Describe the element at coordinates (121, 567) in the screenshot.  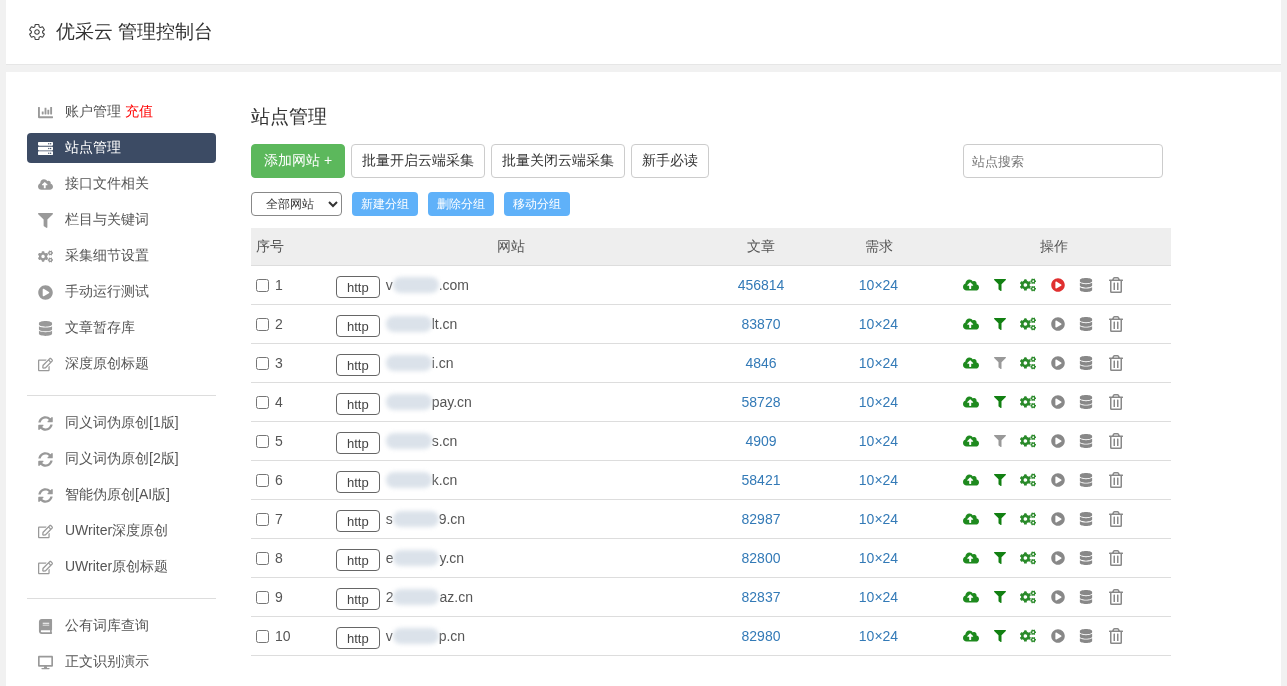
I see `sidebar-item: UWriter原创标题` at that location.